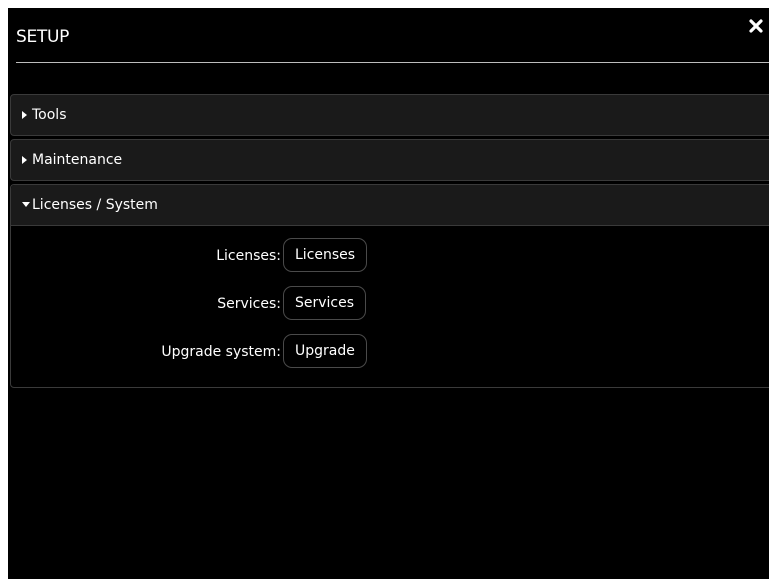  What do you see at coordinates (390, 205) in the screenshot?
I see `section-licenses-system-header: Licenses / System` at bounding box center [390, 205].